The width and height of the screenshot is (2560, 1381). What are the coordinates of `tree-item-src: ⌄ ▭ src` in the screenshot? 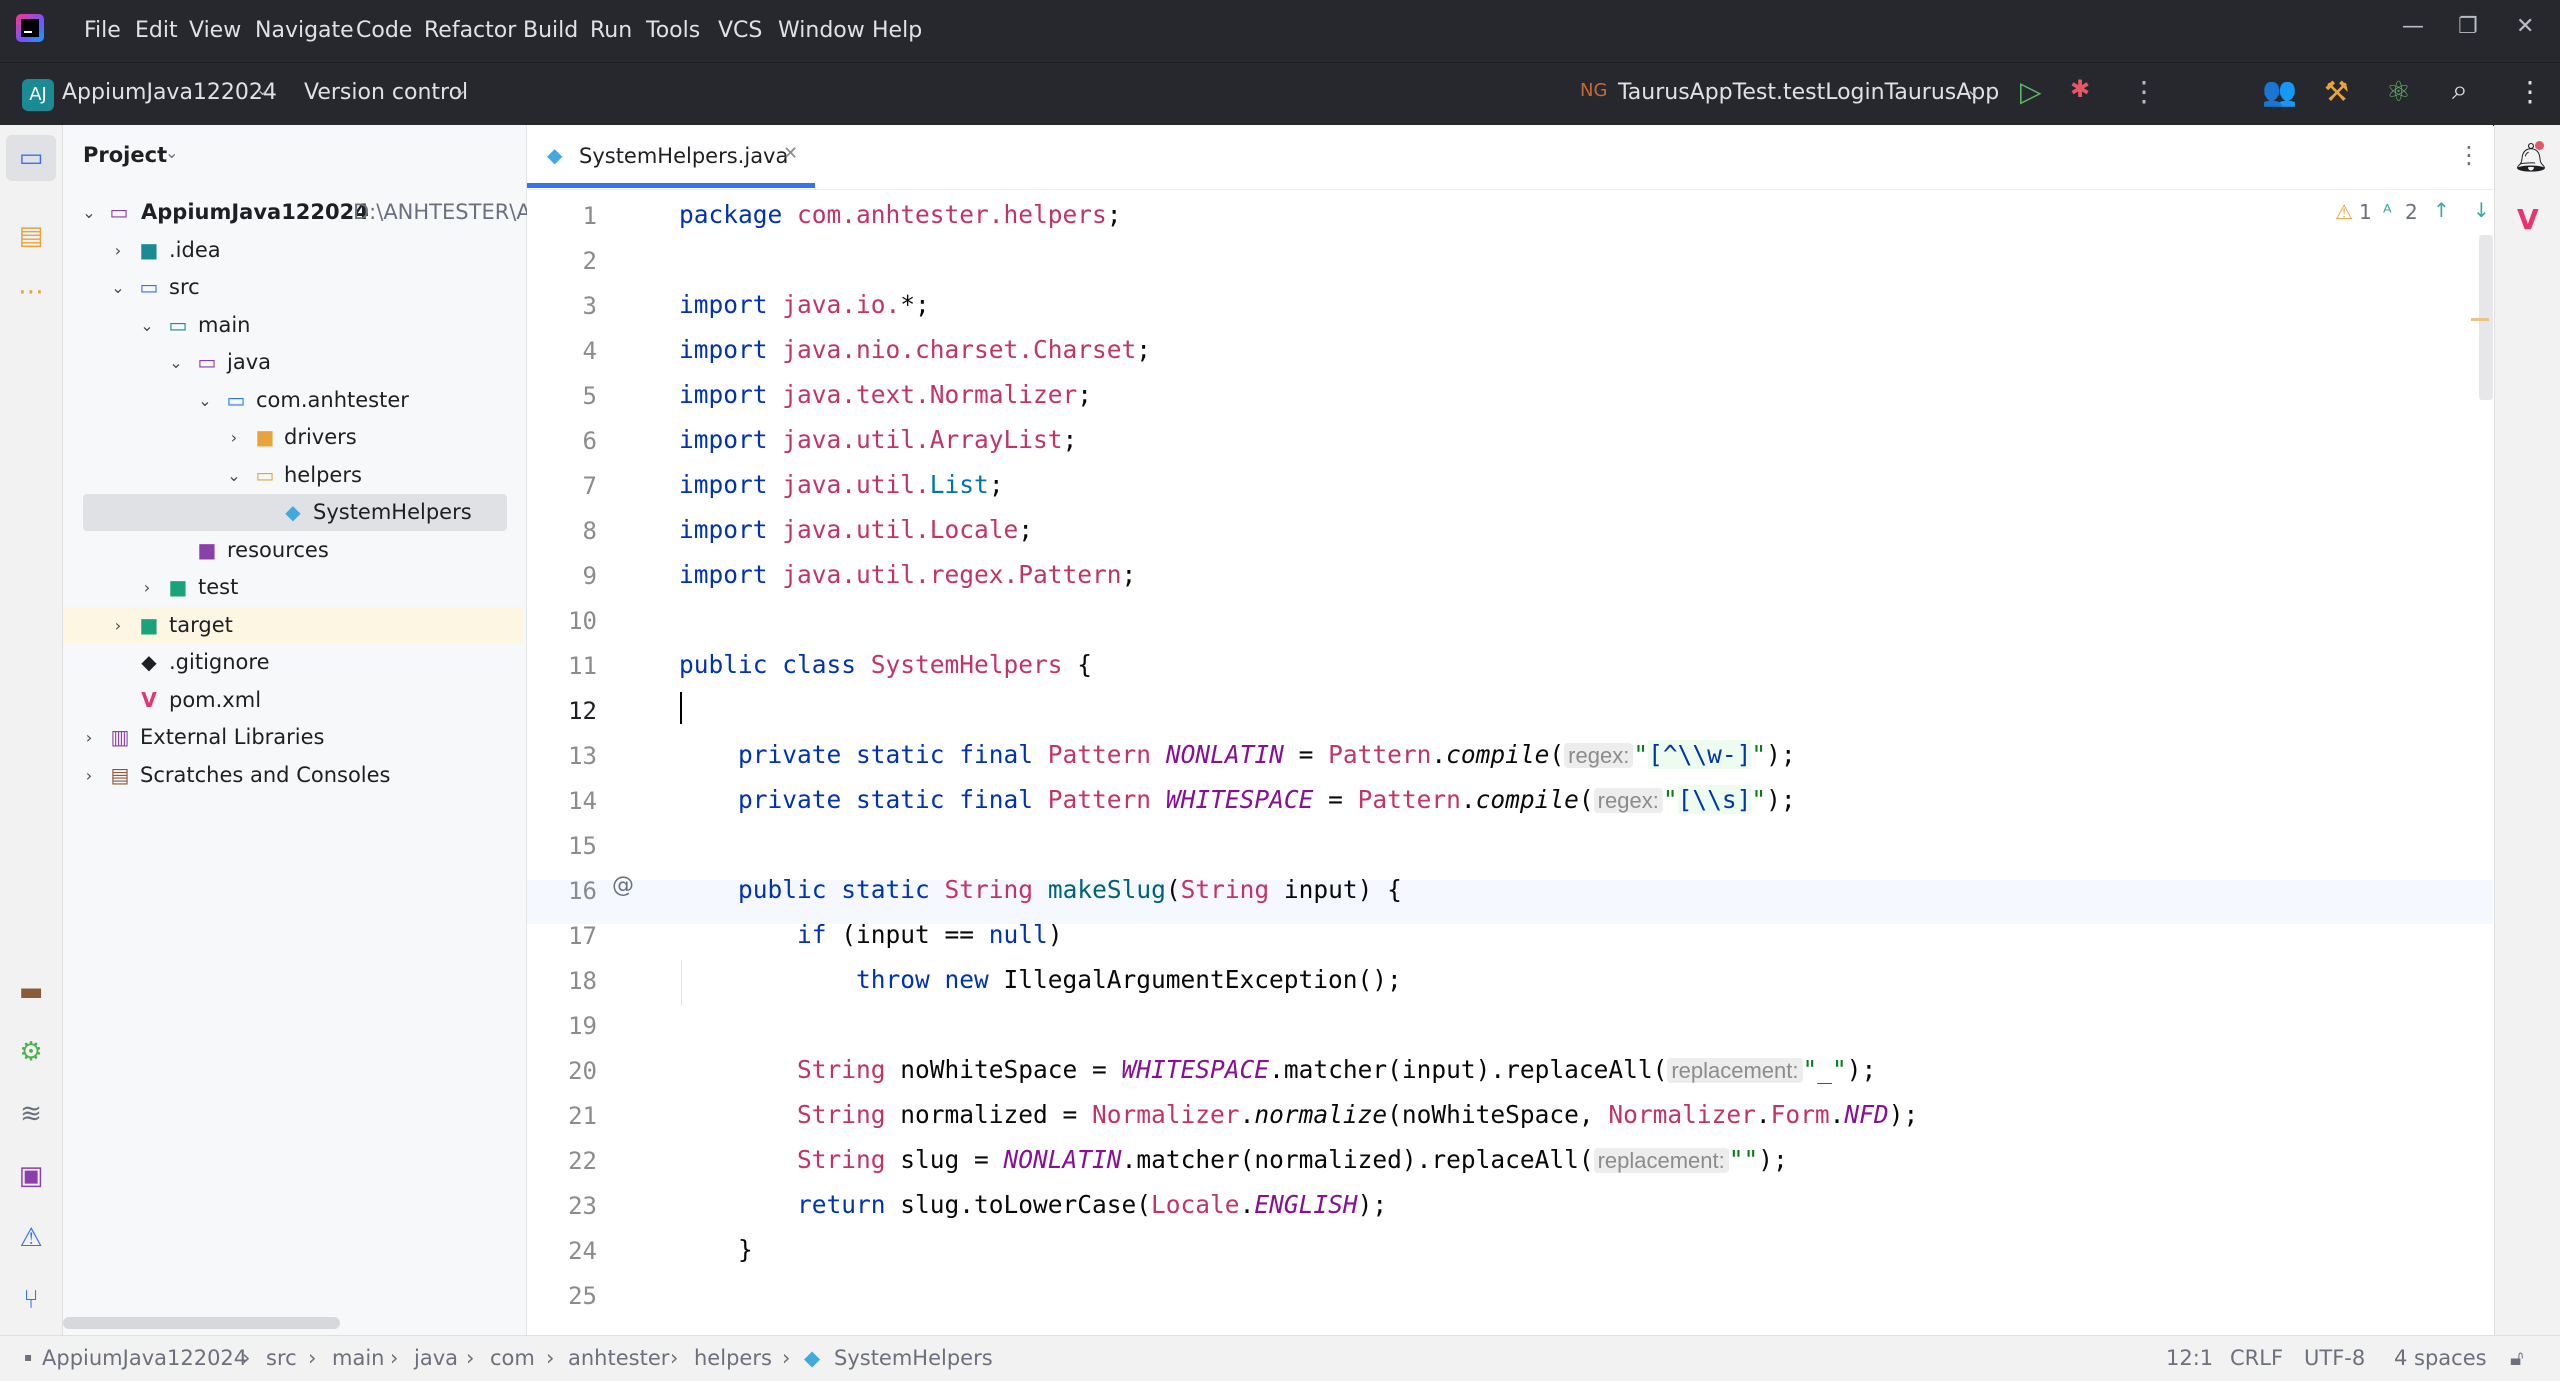 It's located at (293, 287).